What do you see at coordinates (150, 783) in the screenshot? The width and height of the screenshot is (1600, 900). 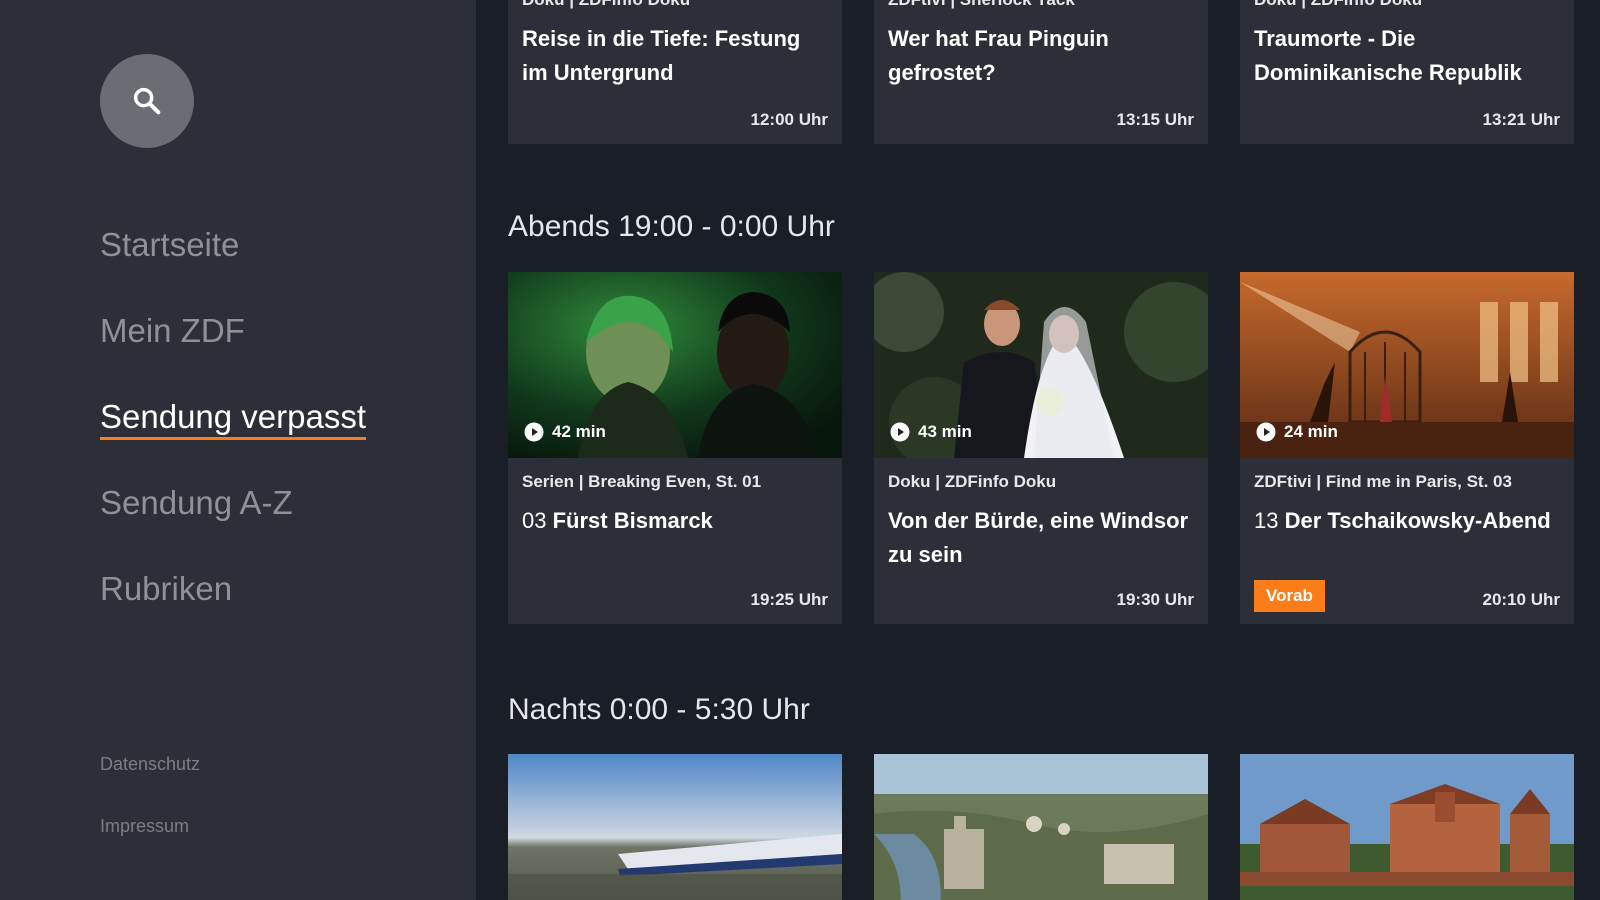 I see `datenschutz-link: Datenschutz` at bounding box center [150, 783].